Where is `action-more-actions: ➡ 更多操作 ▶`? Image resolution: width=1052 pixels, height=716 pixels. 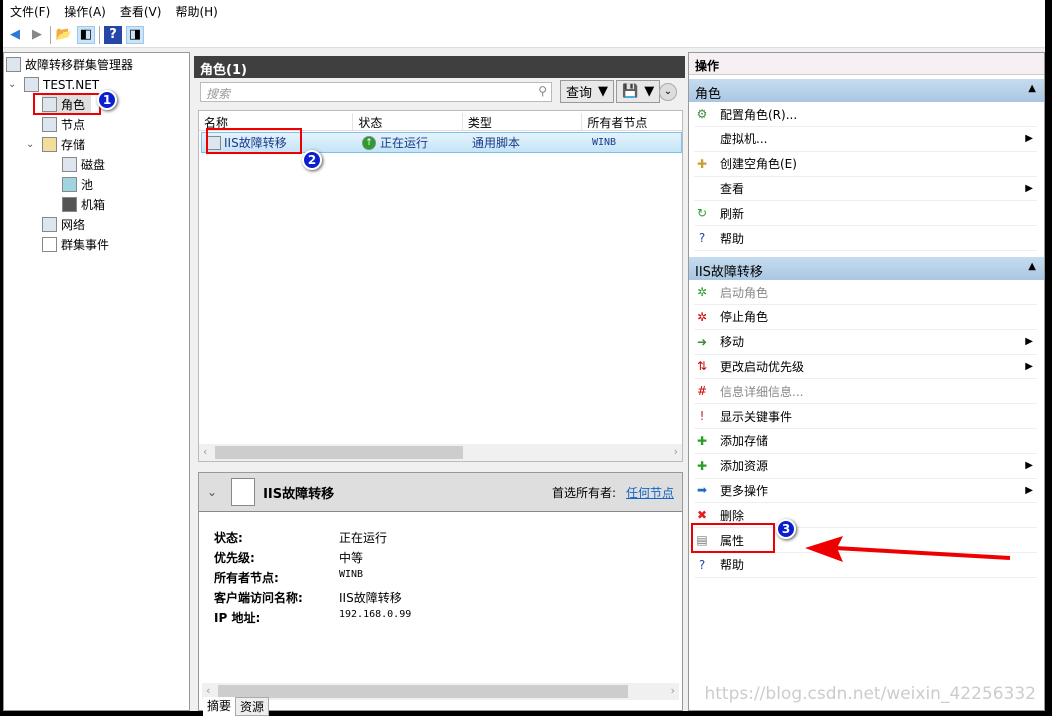
action-more-actions: ➡ 更多操作 ▶ is located at coordinates (865, 491).